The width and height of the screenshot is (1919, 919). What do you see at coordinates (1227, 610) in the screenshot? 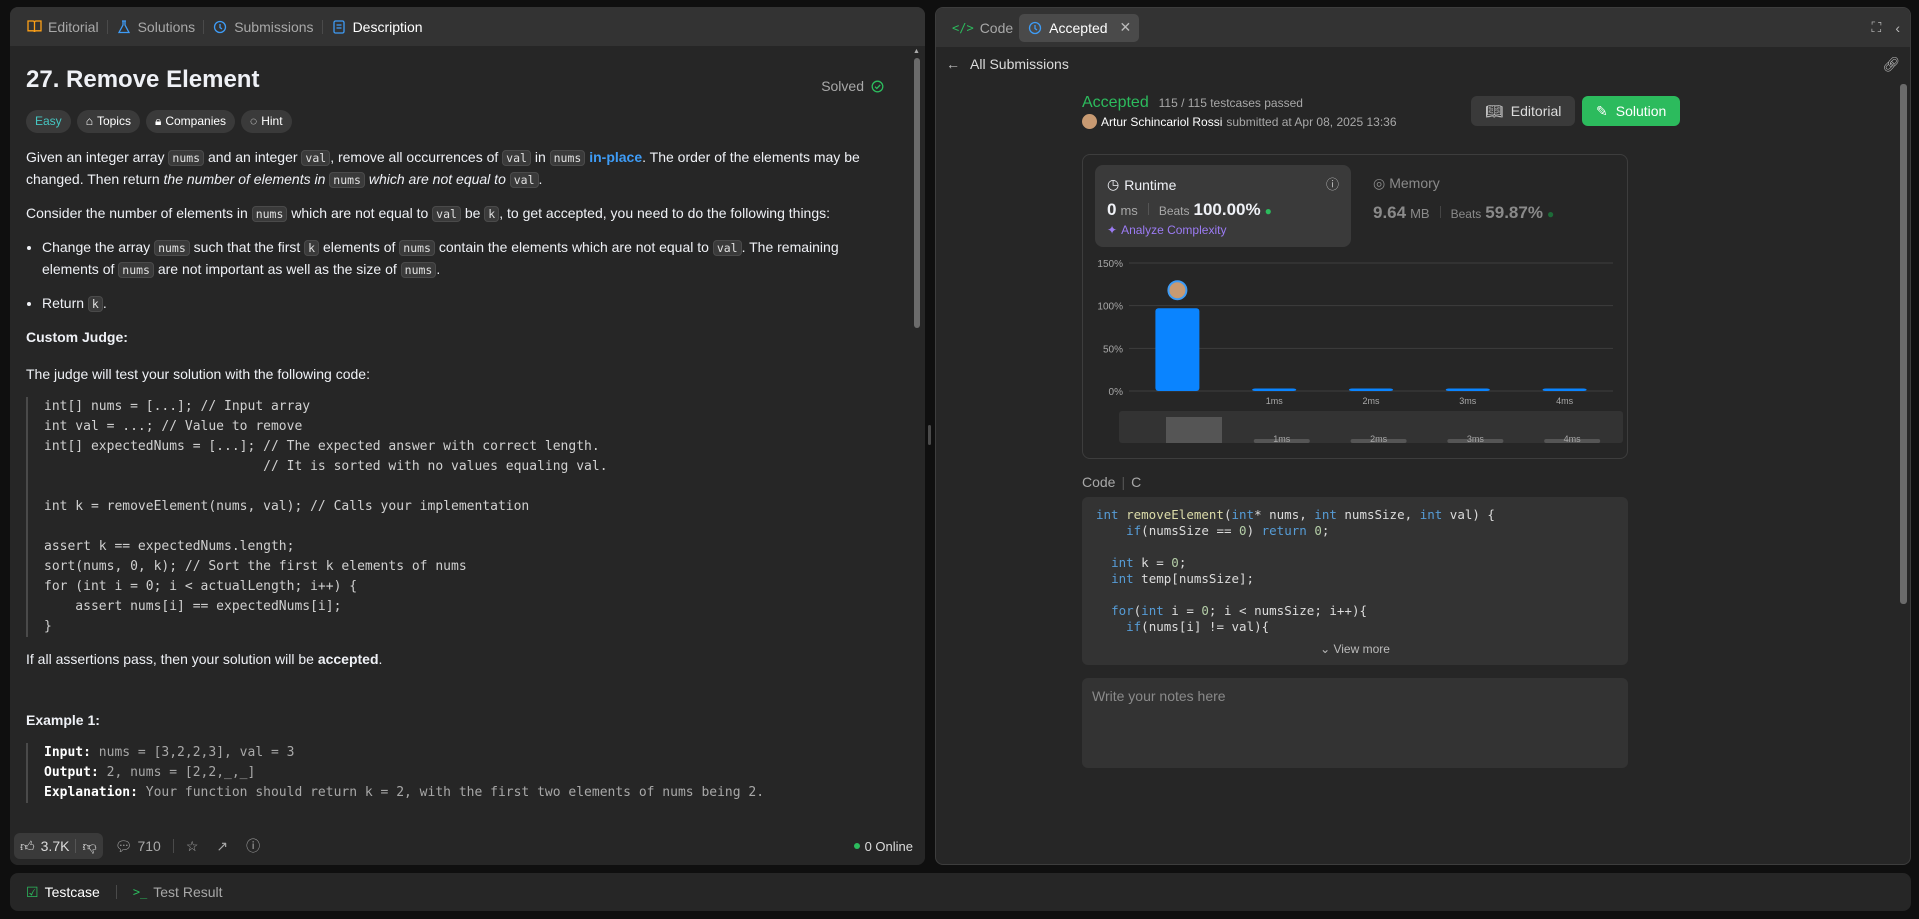
I see `code-token: i` at bounding box center [1227, 610].